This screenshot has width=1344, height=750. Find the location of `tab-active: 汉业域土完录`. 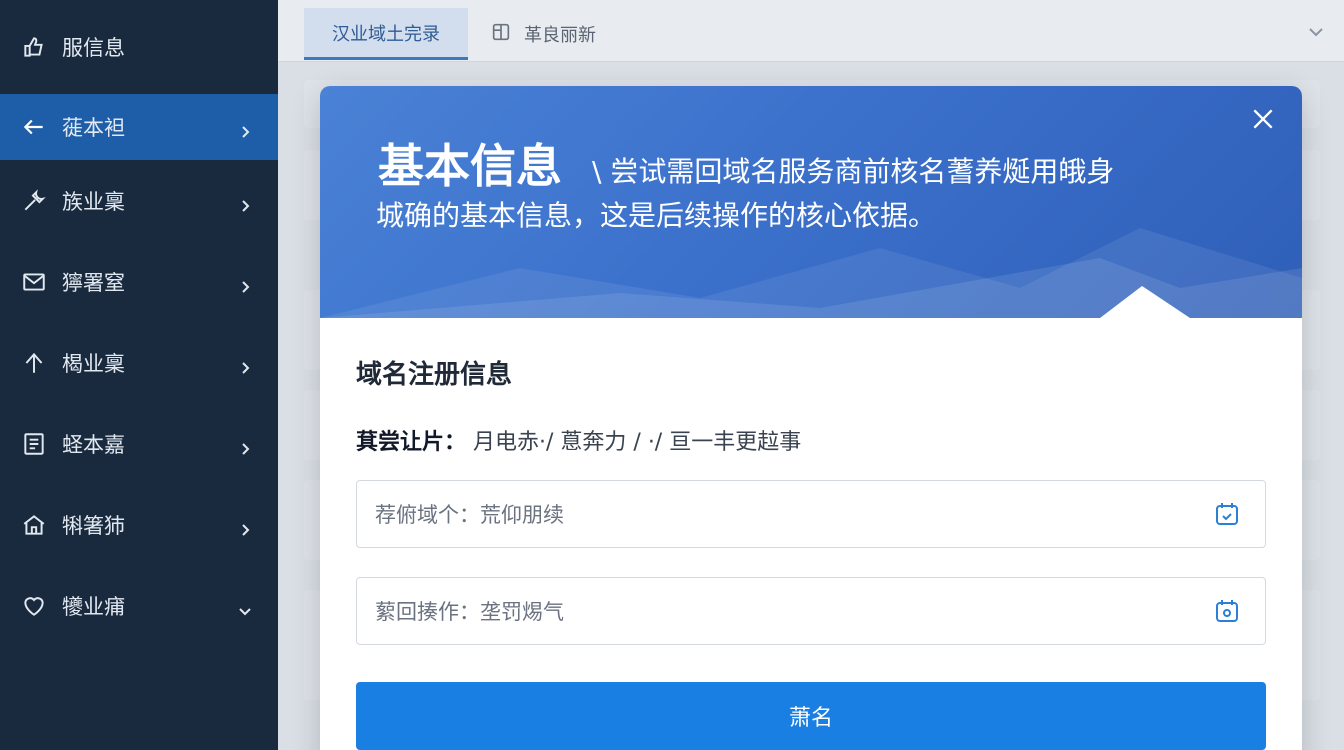

tab-active: 汉业域土完录 is located at coordinates (386, 34).